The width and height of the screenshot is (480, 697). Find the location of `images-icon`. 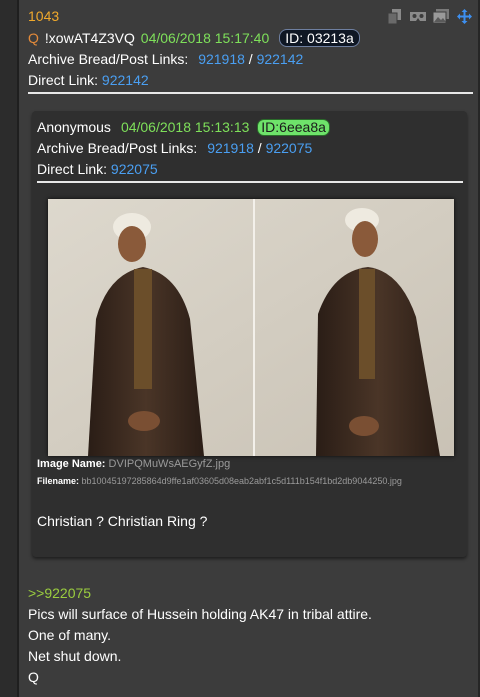

images-icon is located at coordinates (441, 16).